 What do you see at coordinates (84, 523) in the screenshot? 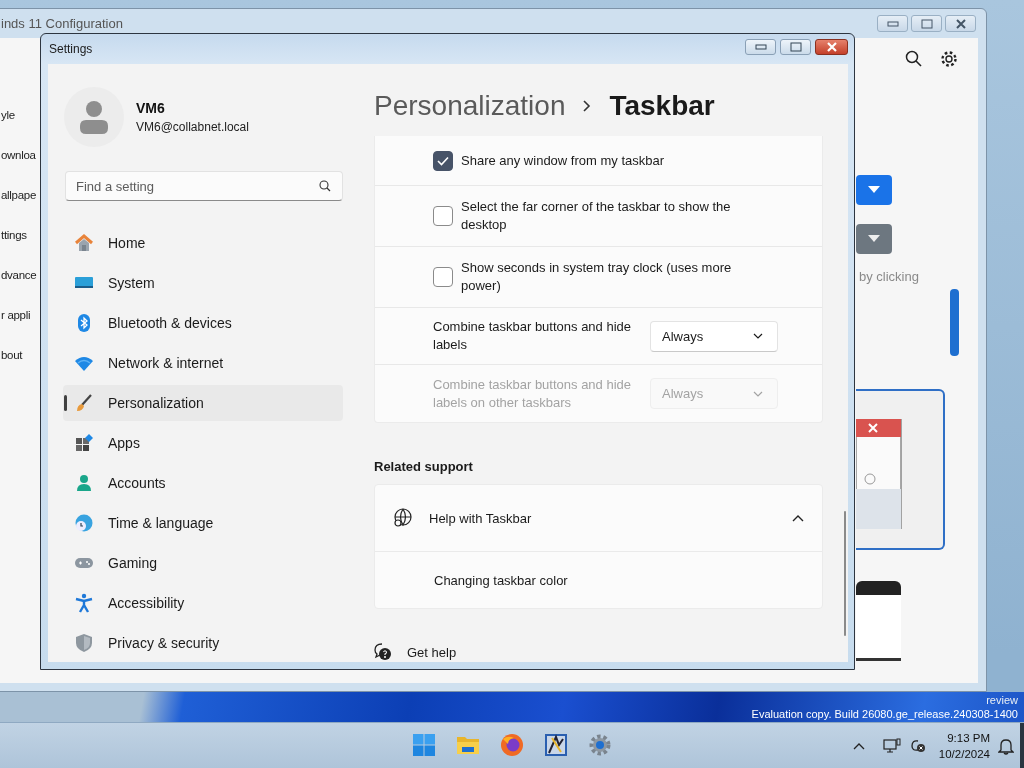
I see `clock-globe-icon` at bounding box center [84, 523].